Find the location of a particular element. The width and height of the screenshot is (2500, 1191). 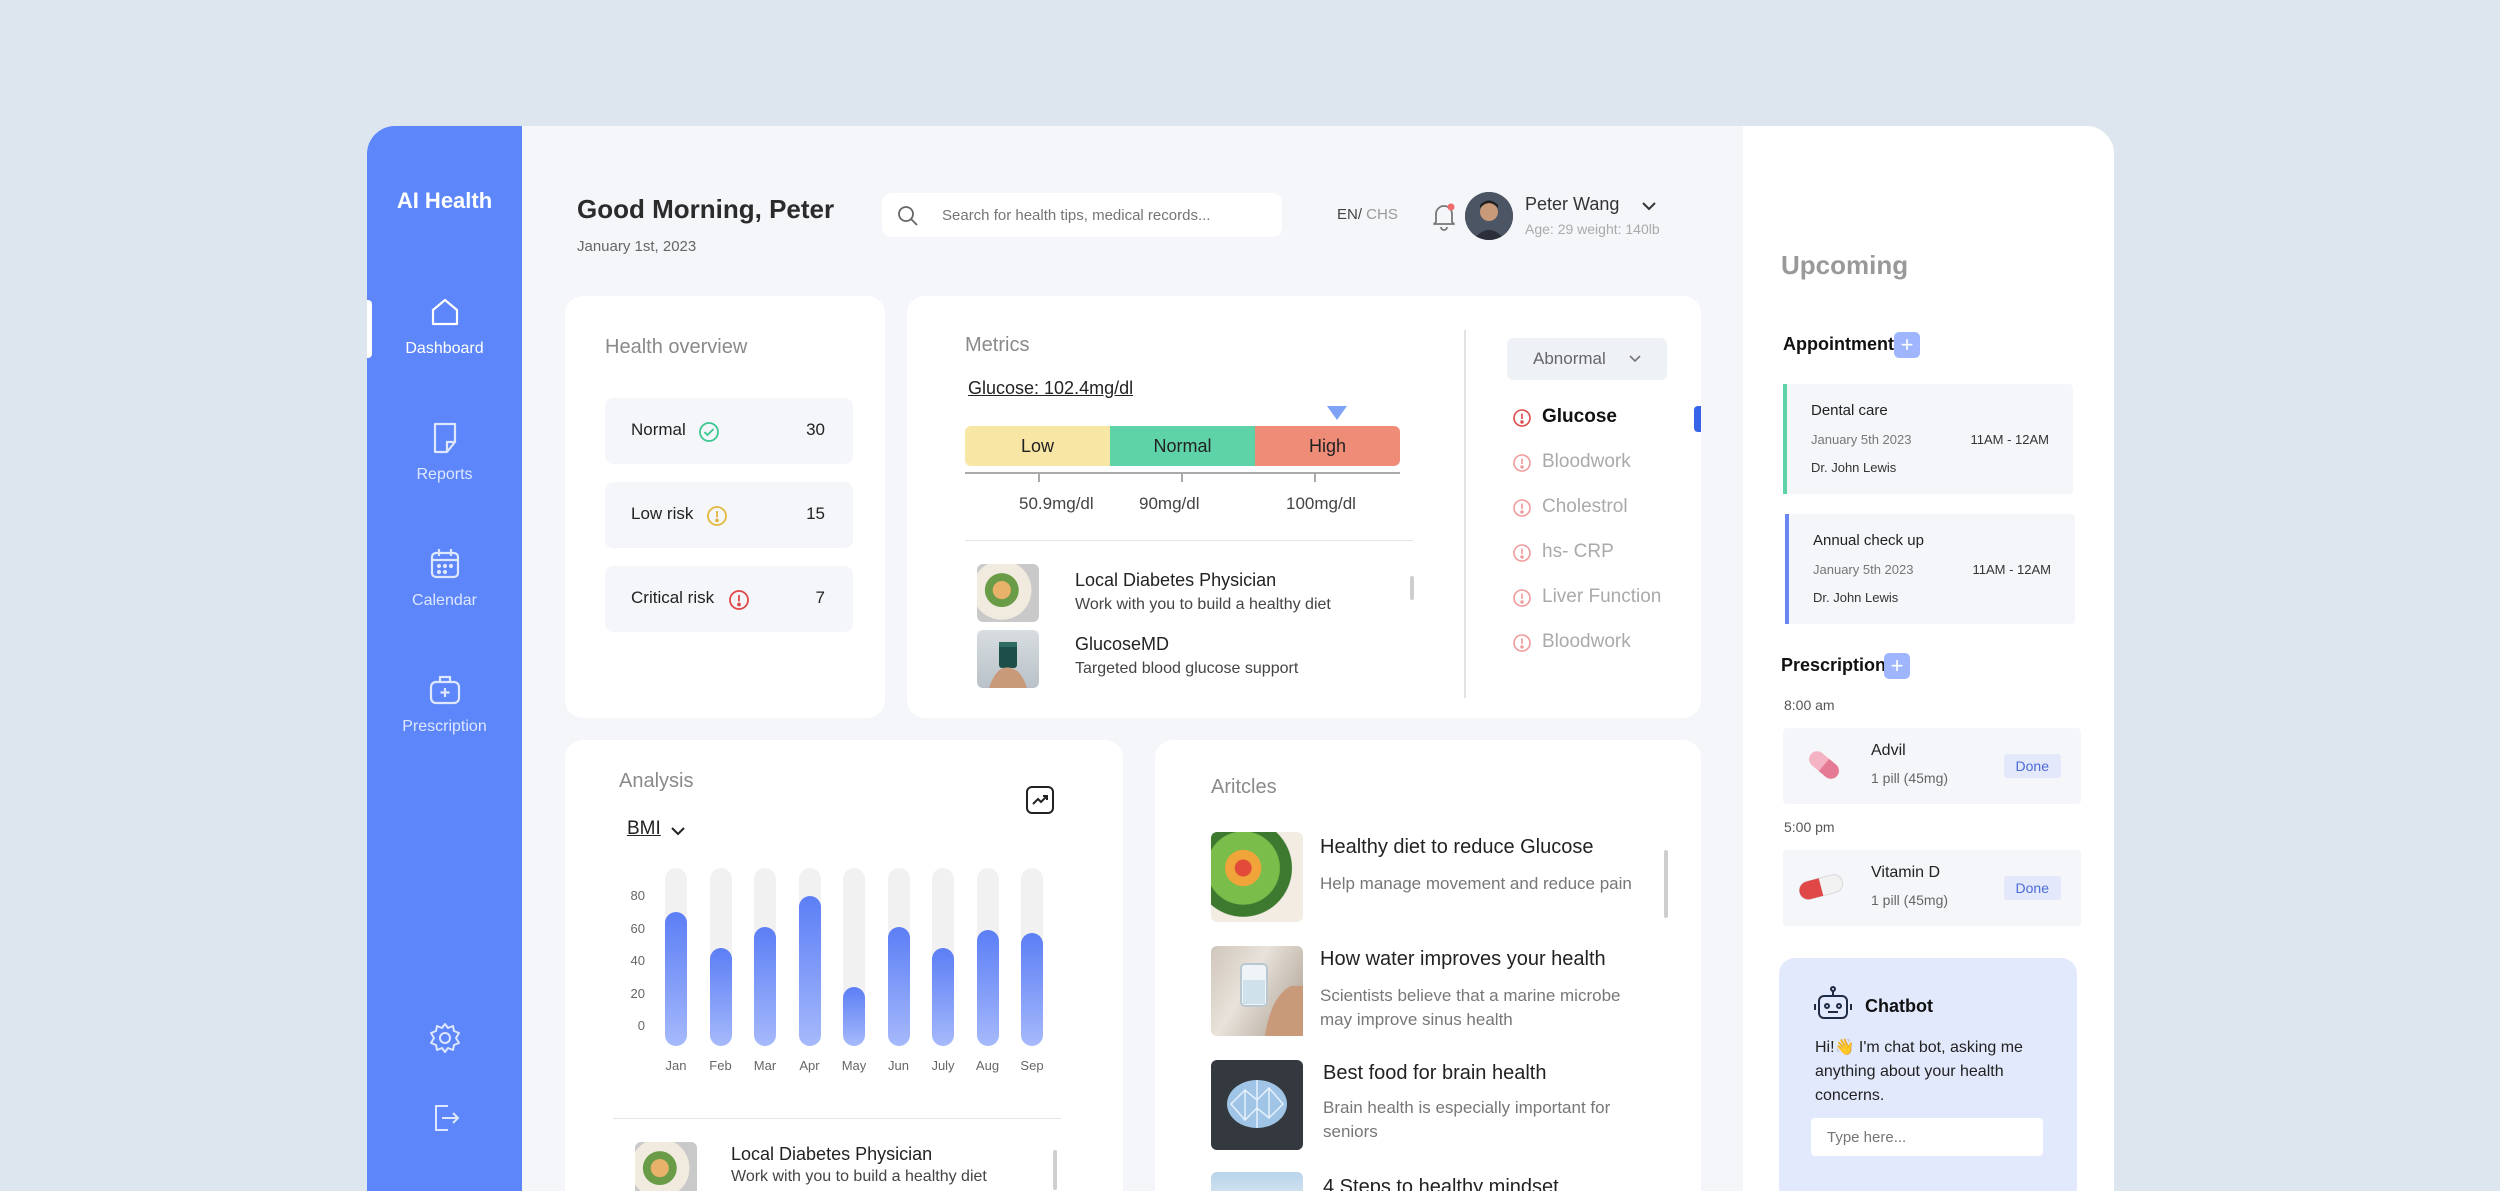

sidebar-item-label: Reports is located at coordinates (444, 474).